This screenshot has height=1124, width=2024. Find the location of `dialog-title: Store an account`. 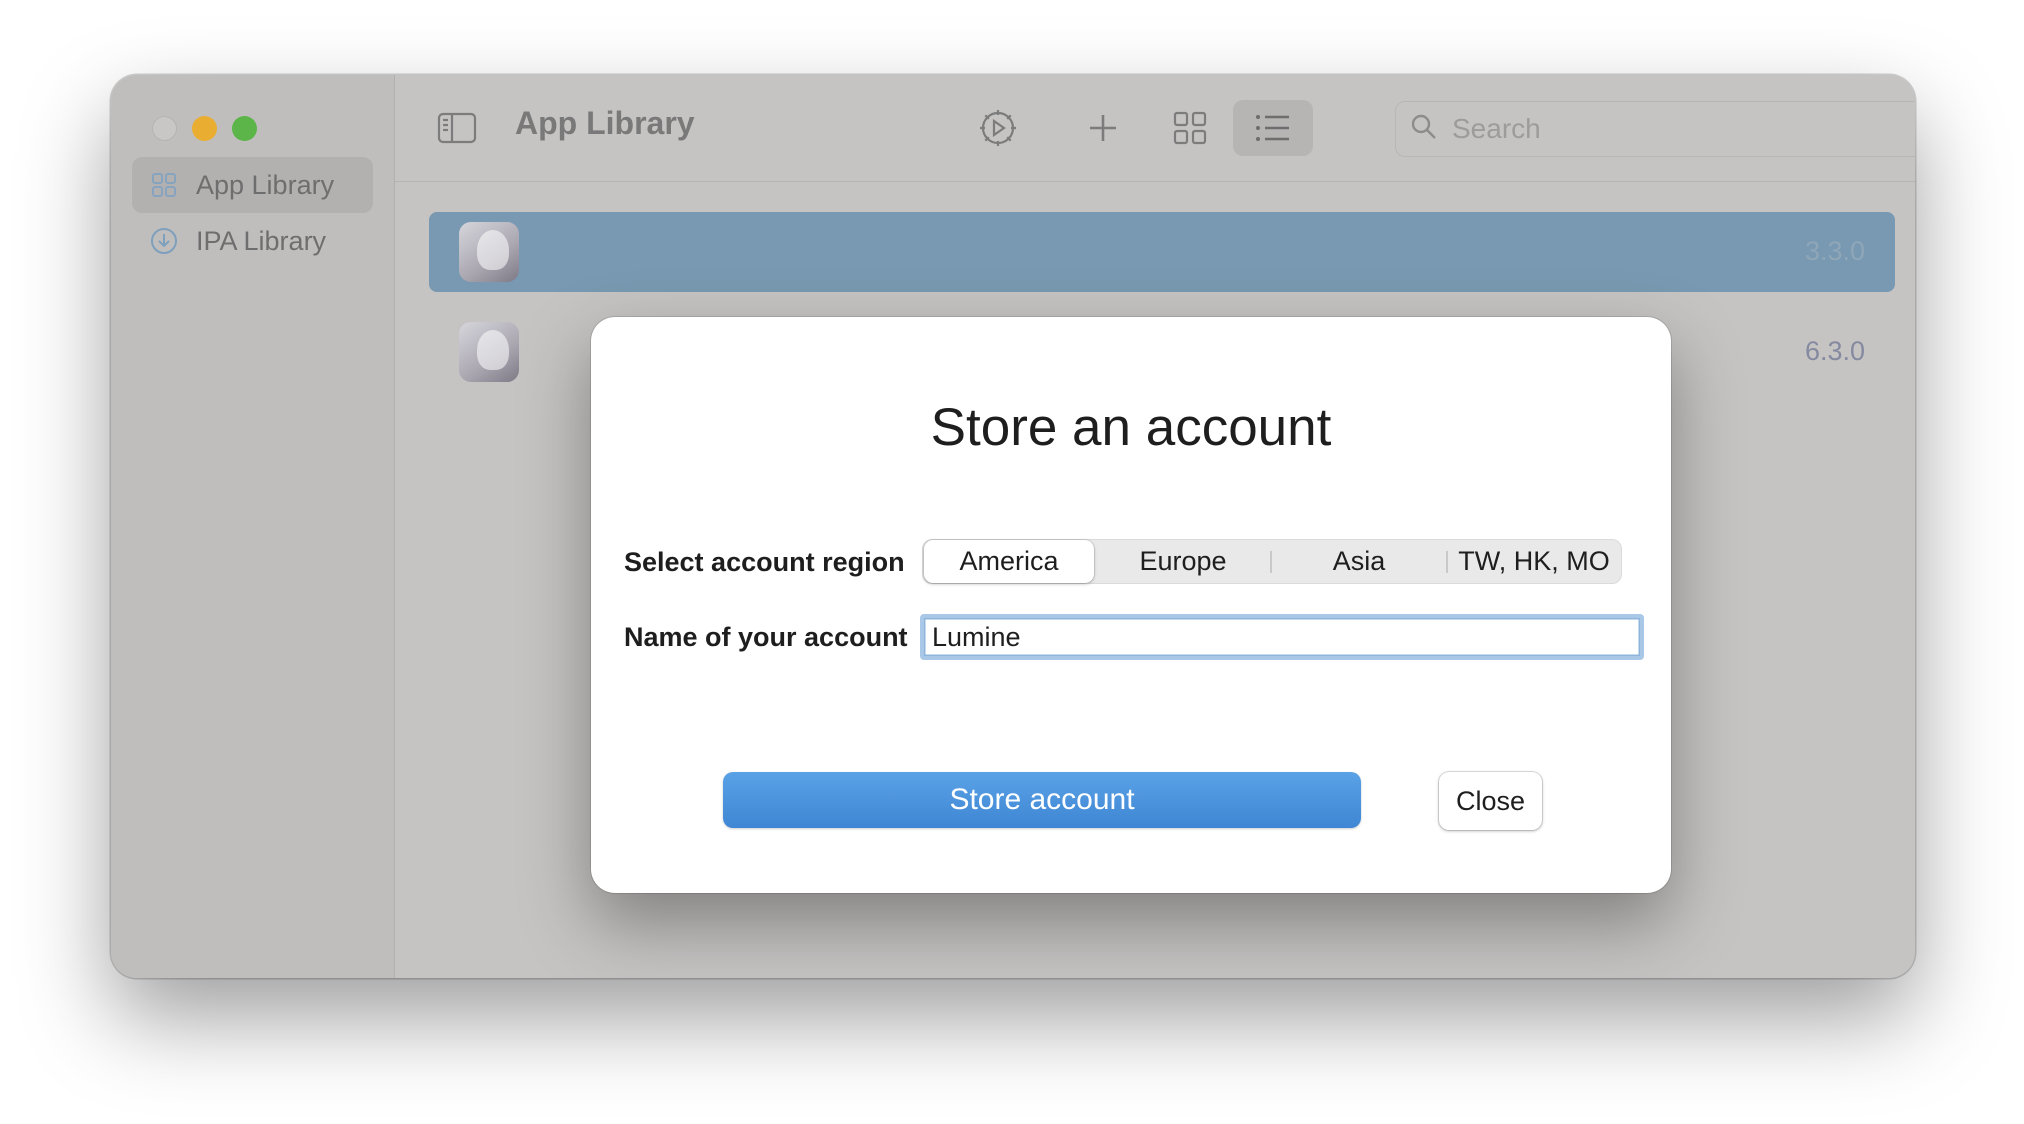

dialog-title: Store an account is located at coordinates (1131, 427).